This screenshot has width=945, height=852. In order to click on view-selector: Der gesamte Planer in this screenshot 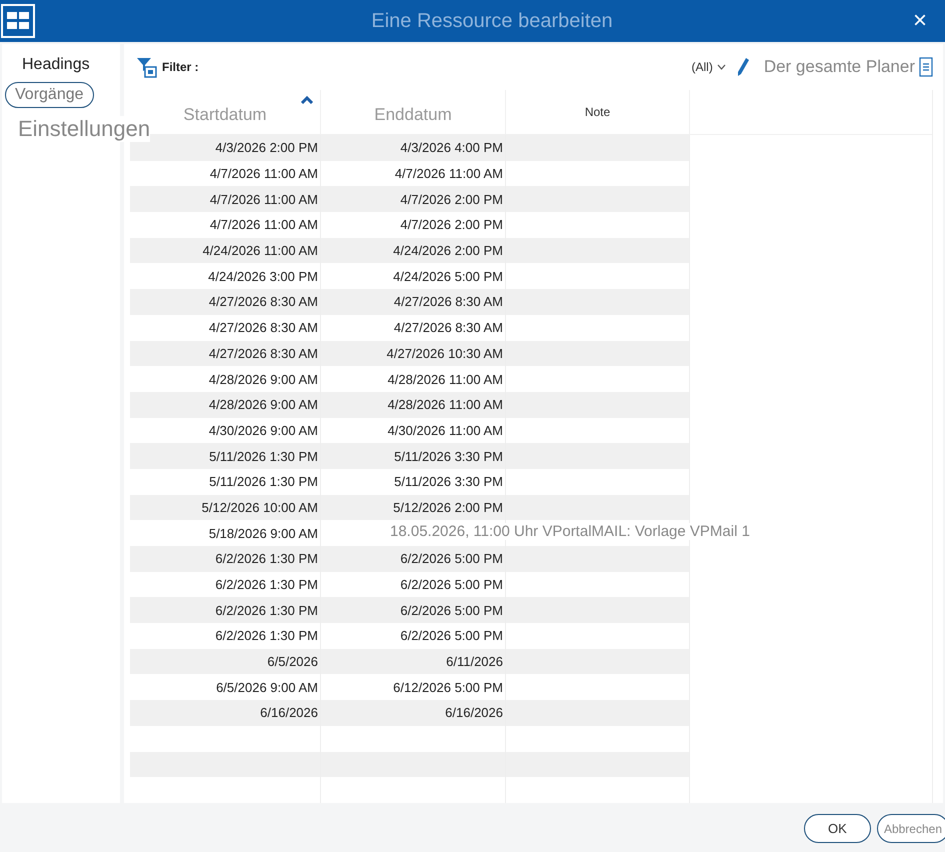, I will do `click(839, 67)`.